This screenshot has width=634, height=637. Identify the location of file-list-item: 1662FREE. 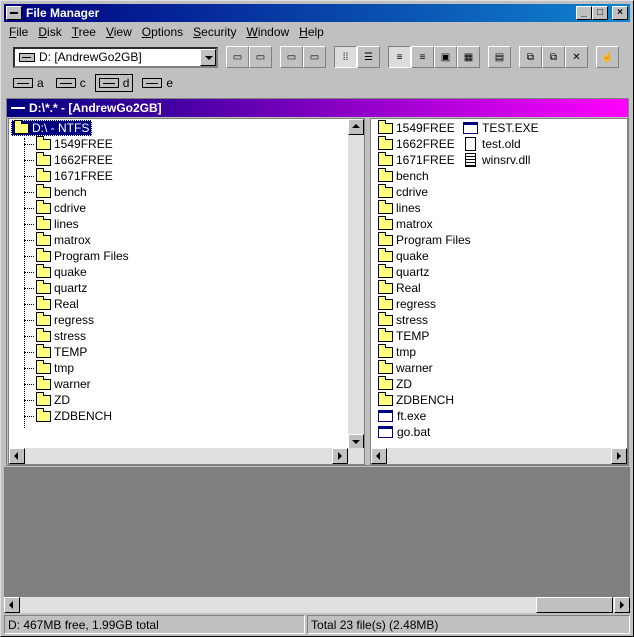
(416, 143).